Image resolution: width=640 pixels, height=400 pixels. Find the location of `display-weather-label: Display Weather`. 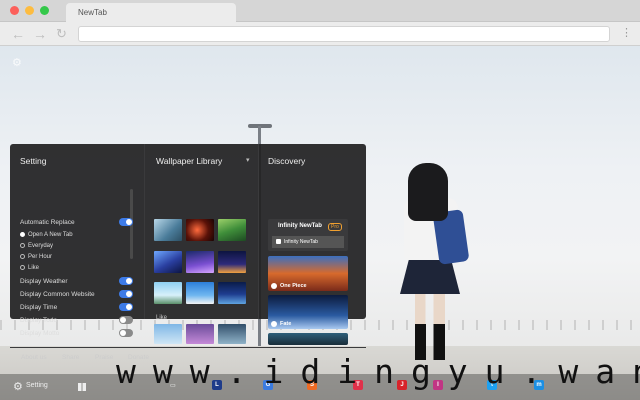

display-weather-label: Display Weather is located at coordinates (44, 281).